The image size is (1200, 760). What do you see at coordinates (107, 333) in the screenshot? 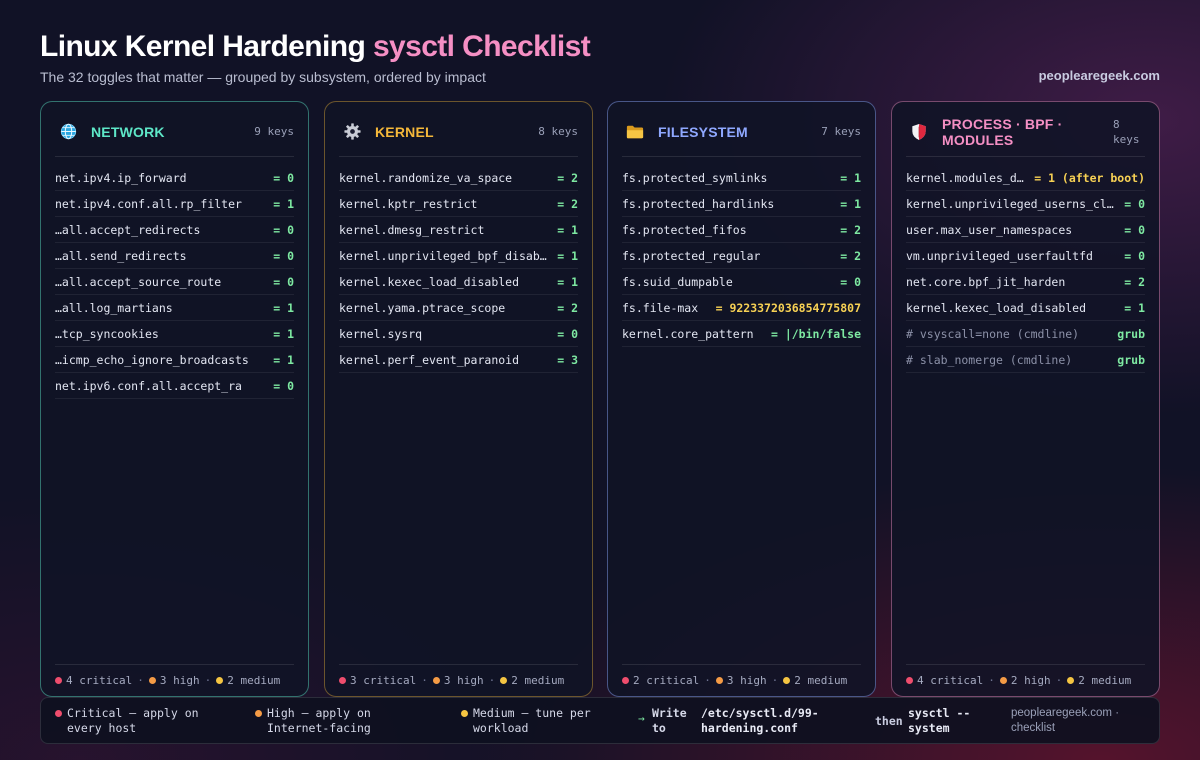
I see `sysctl-key: …tcp_syncookies` at bounding box center [107, 333].